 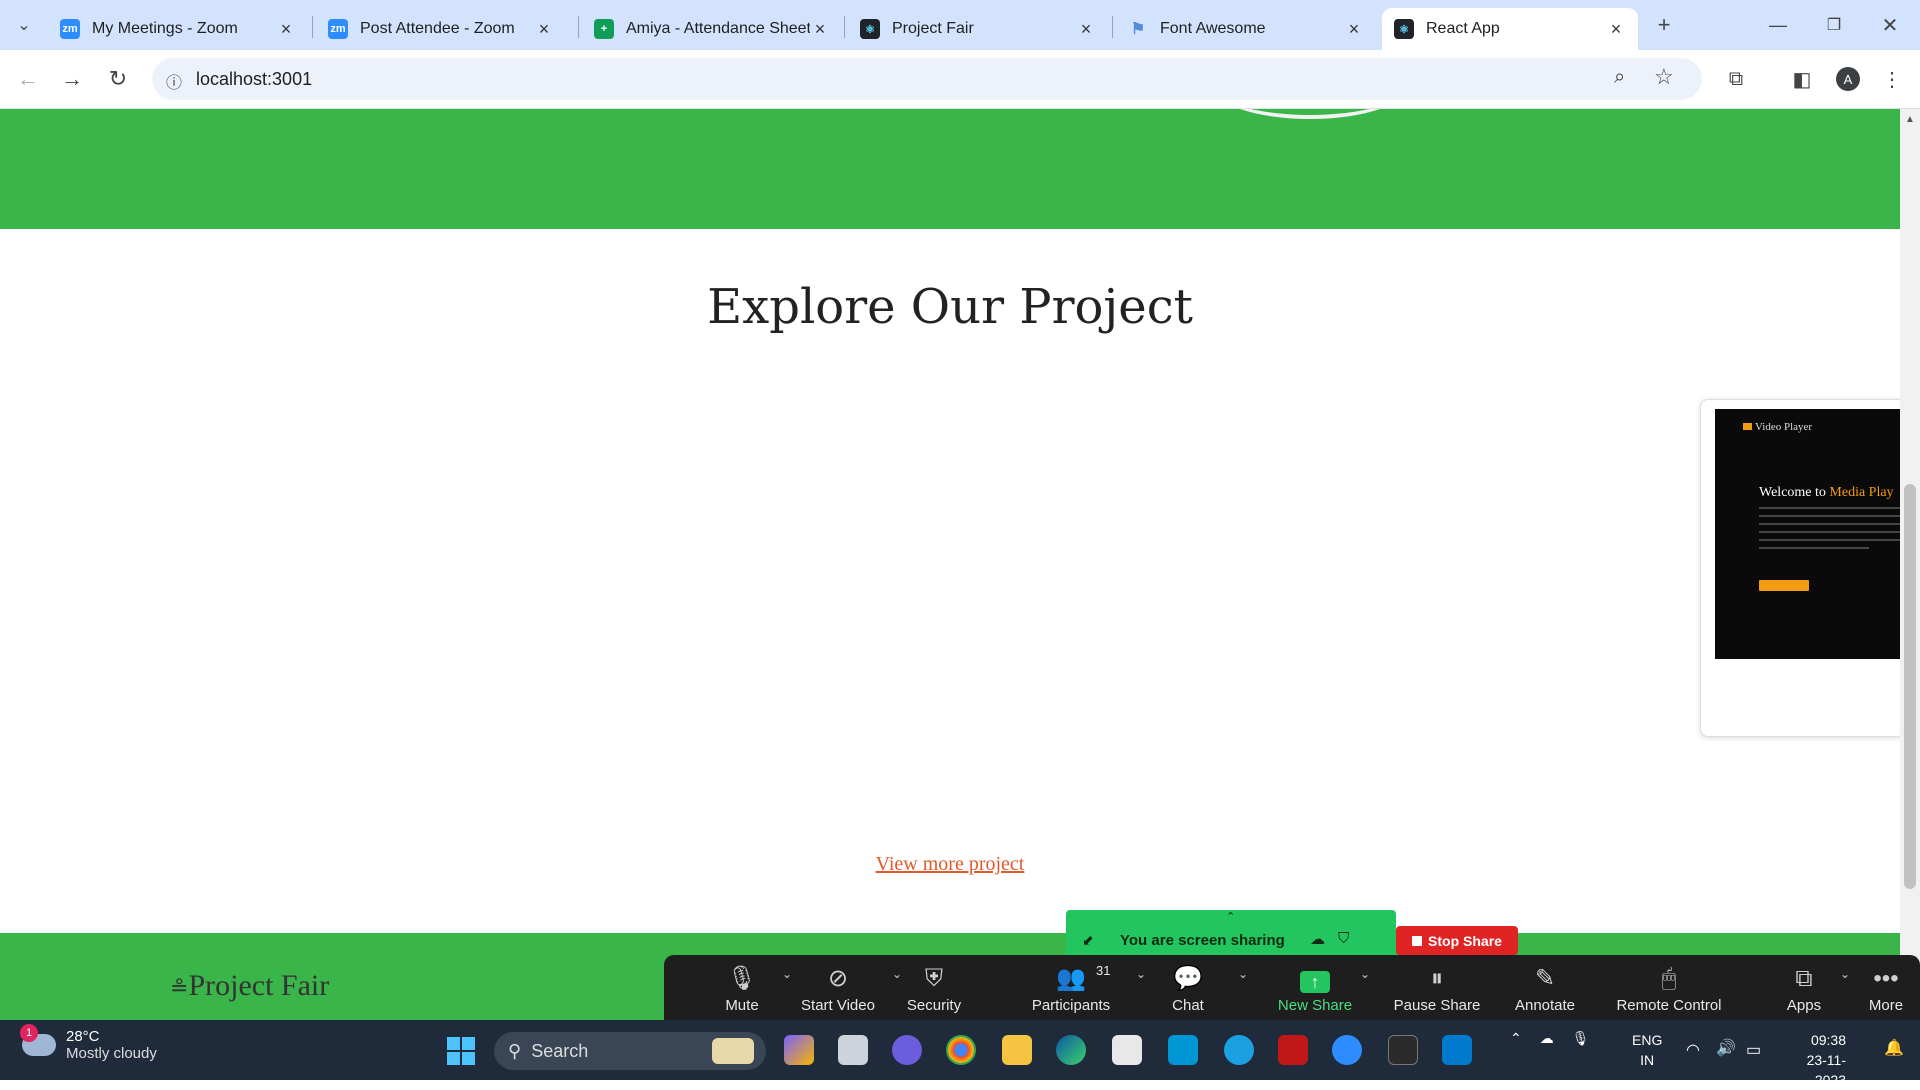 What do you see at coordinates (1071, 1050) in the screenshot?
I see `edge-icon` at bounding box center [1071, 1050].